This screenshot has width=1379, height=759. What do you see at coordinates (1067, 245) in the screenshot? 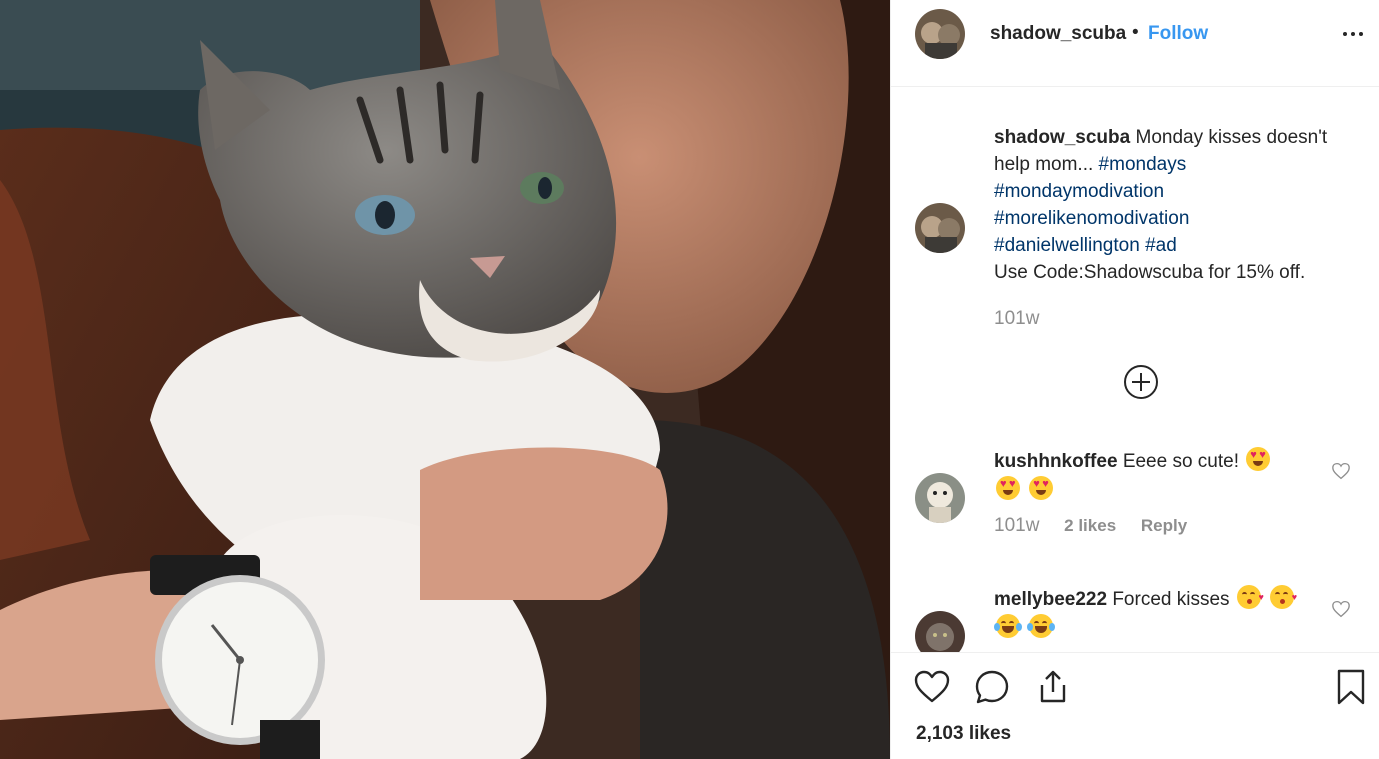
I see `hashtag-link: #danielwellington` at bounding box center [1067, 245].